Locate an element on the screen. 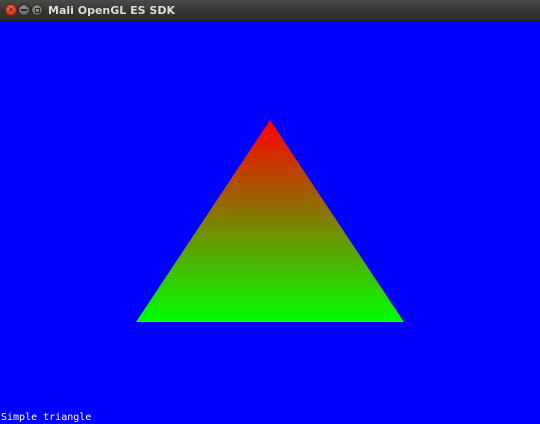 The height and width of the screenshot is (424, 540). title-bar: × Mali OpenGL ES SDK is located at coordinates (270, 10).